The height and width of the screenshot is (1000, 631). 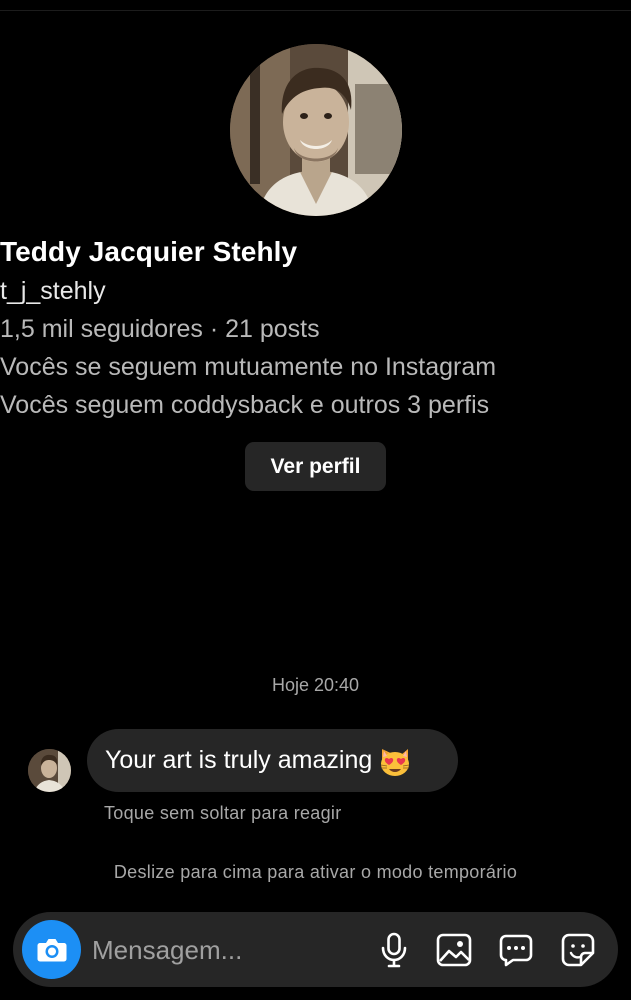 I want to click on profile-avatar, so click(x=316, y=130).